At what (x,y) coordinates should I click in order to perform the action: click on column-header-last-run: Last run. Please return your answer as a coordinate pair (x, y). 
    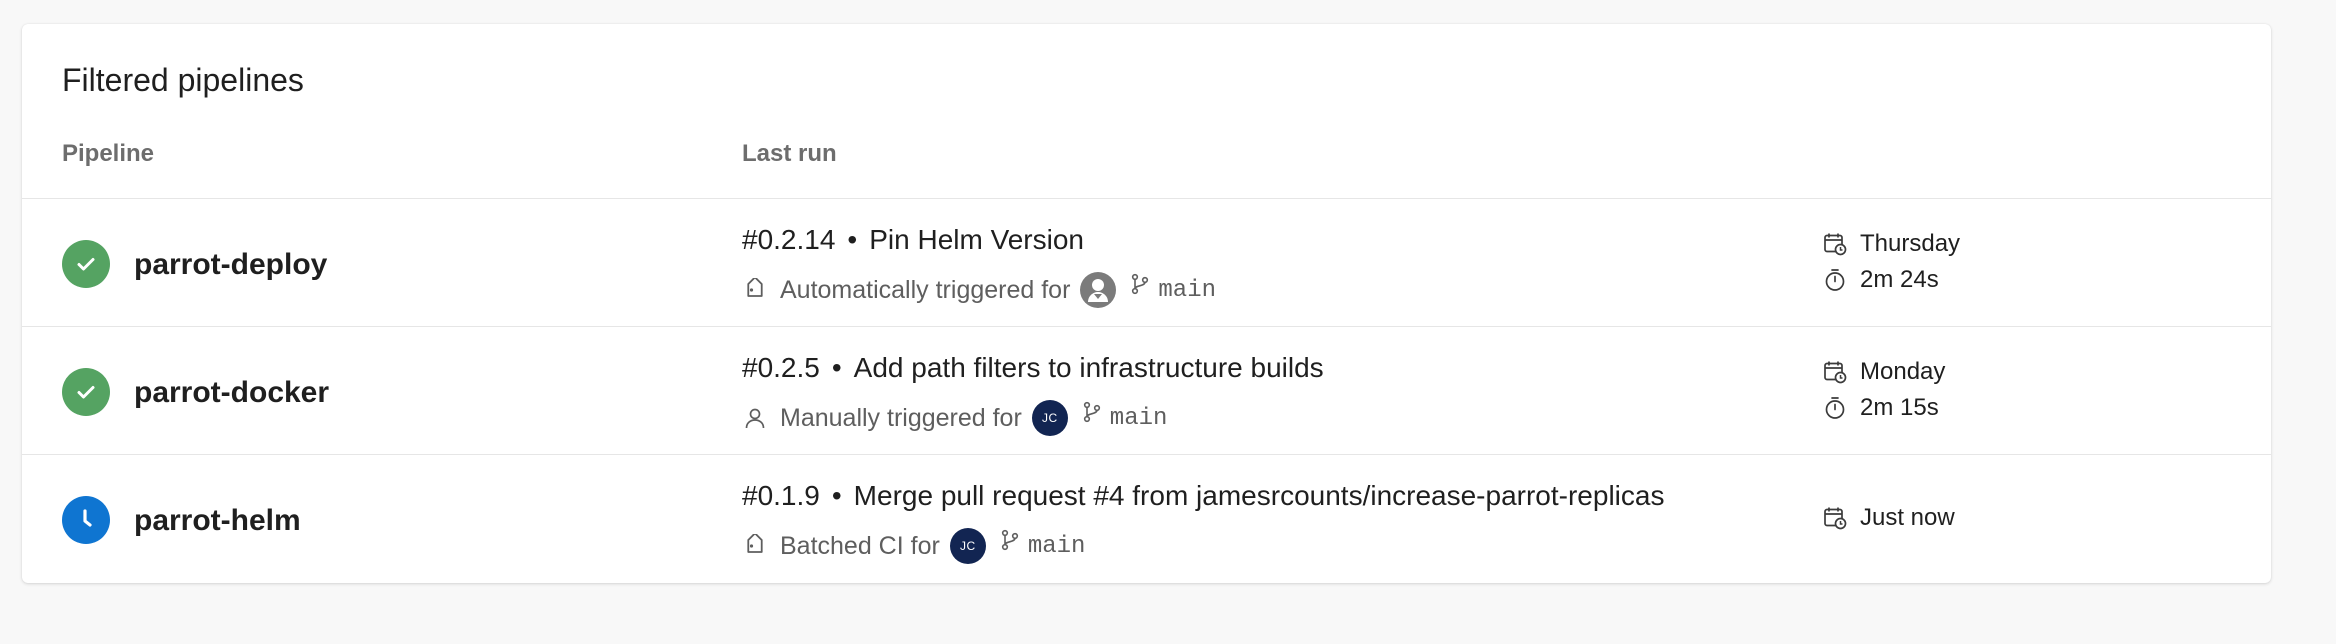
    Looking at the image, I should click on (789, 153).